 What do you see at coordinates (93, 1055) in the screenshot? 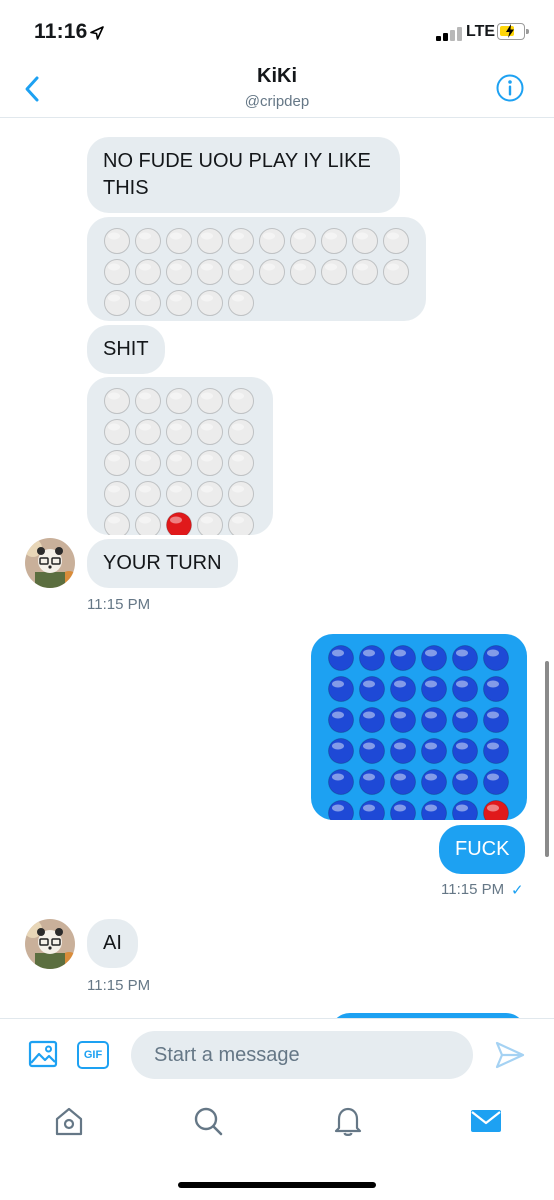
I see `gif-button: GIF` at bounding box center [93, 1055].